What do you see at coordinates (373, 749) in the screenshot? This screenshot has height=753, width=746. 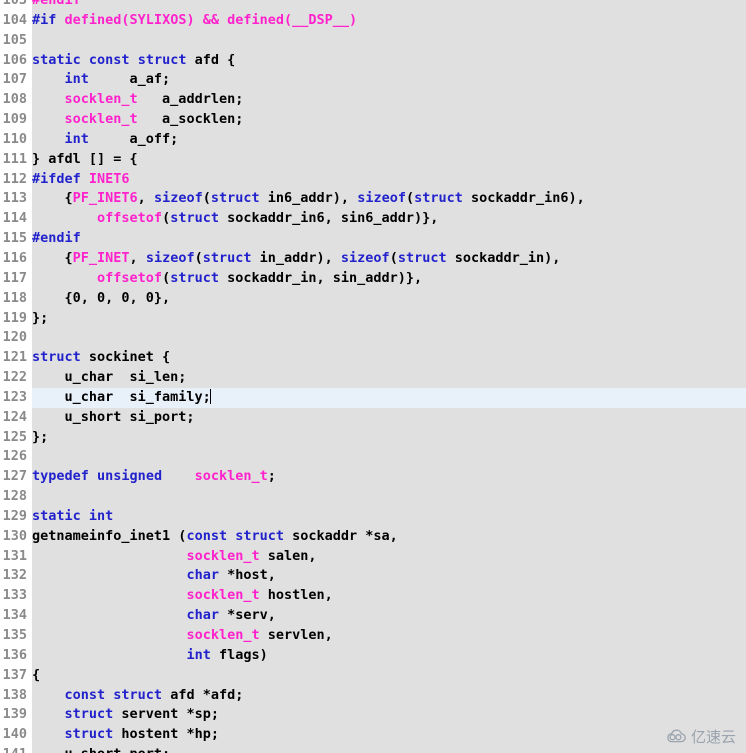 I see `code-line: 141 u_short port;` at bounding box center [373, 749].